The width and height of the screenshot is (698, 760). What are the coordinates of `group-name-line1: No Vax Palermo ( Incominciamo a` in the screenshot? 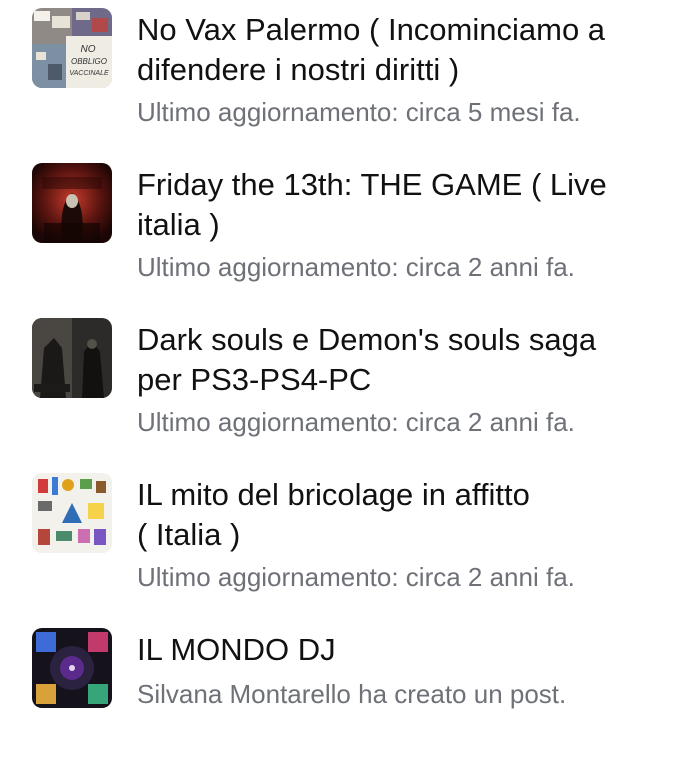 It's located at (371, 29).